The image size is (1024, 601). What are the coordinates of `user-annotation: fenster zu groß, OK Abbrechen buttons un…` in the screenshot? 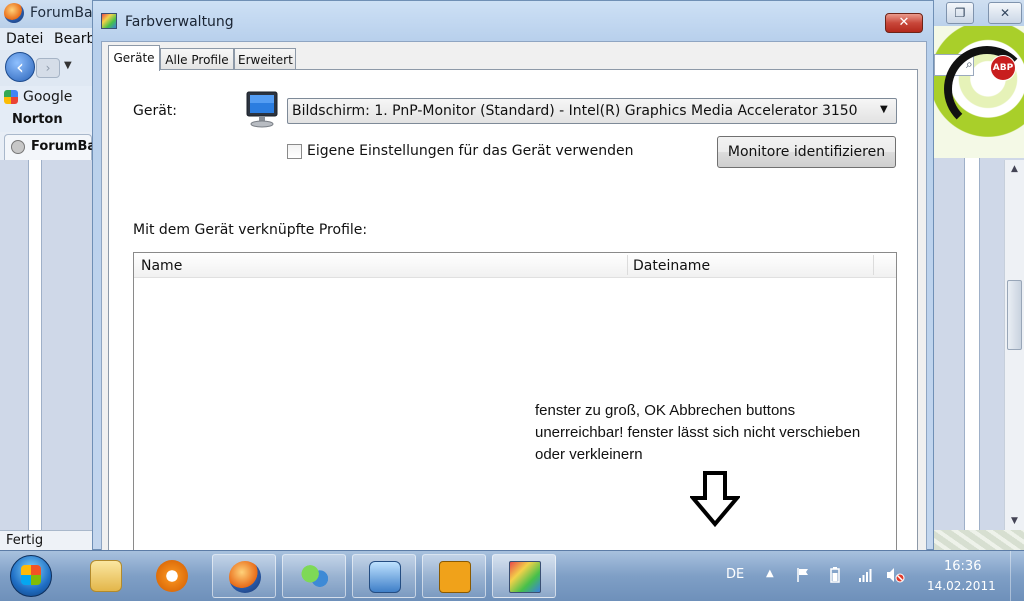 It's located at (720, 433).